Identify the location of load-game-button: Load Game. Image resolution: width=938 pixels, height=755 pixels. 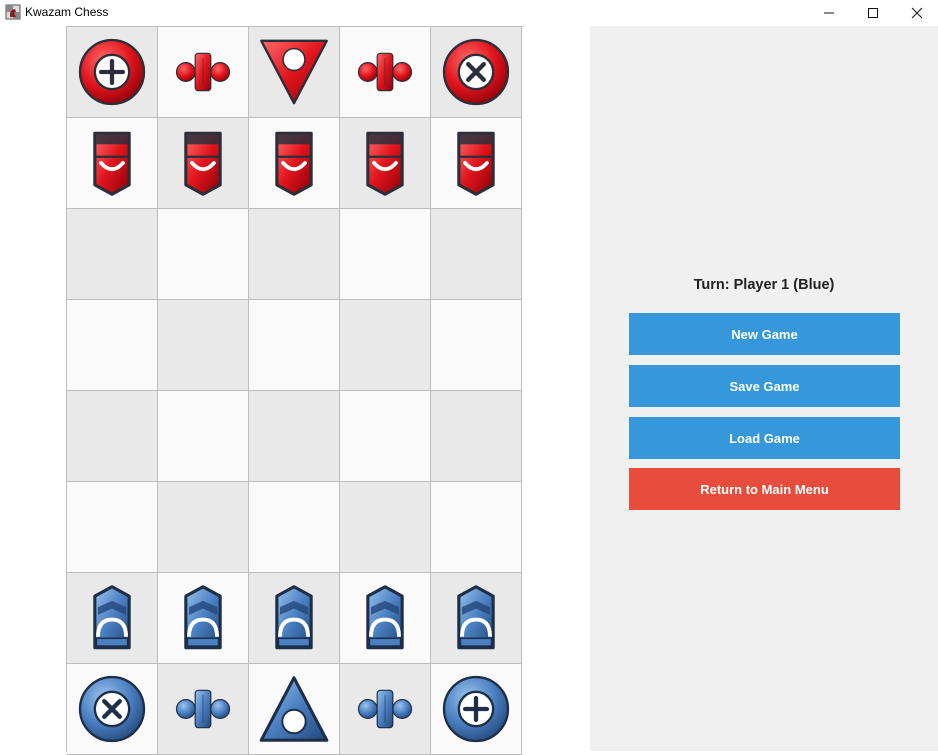
(764, 438).